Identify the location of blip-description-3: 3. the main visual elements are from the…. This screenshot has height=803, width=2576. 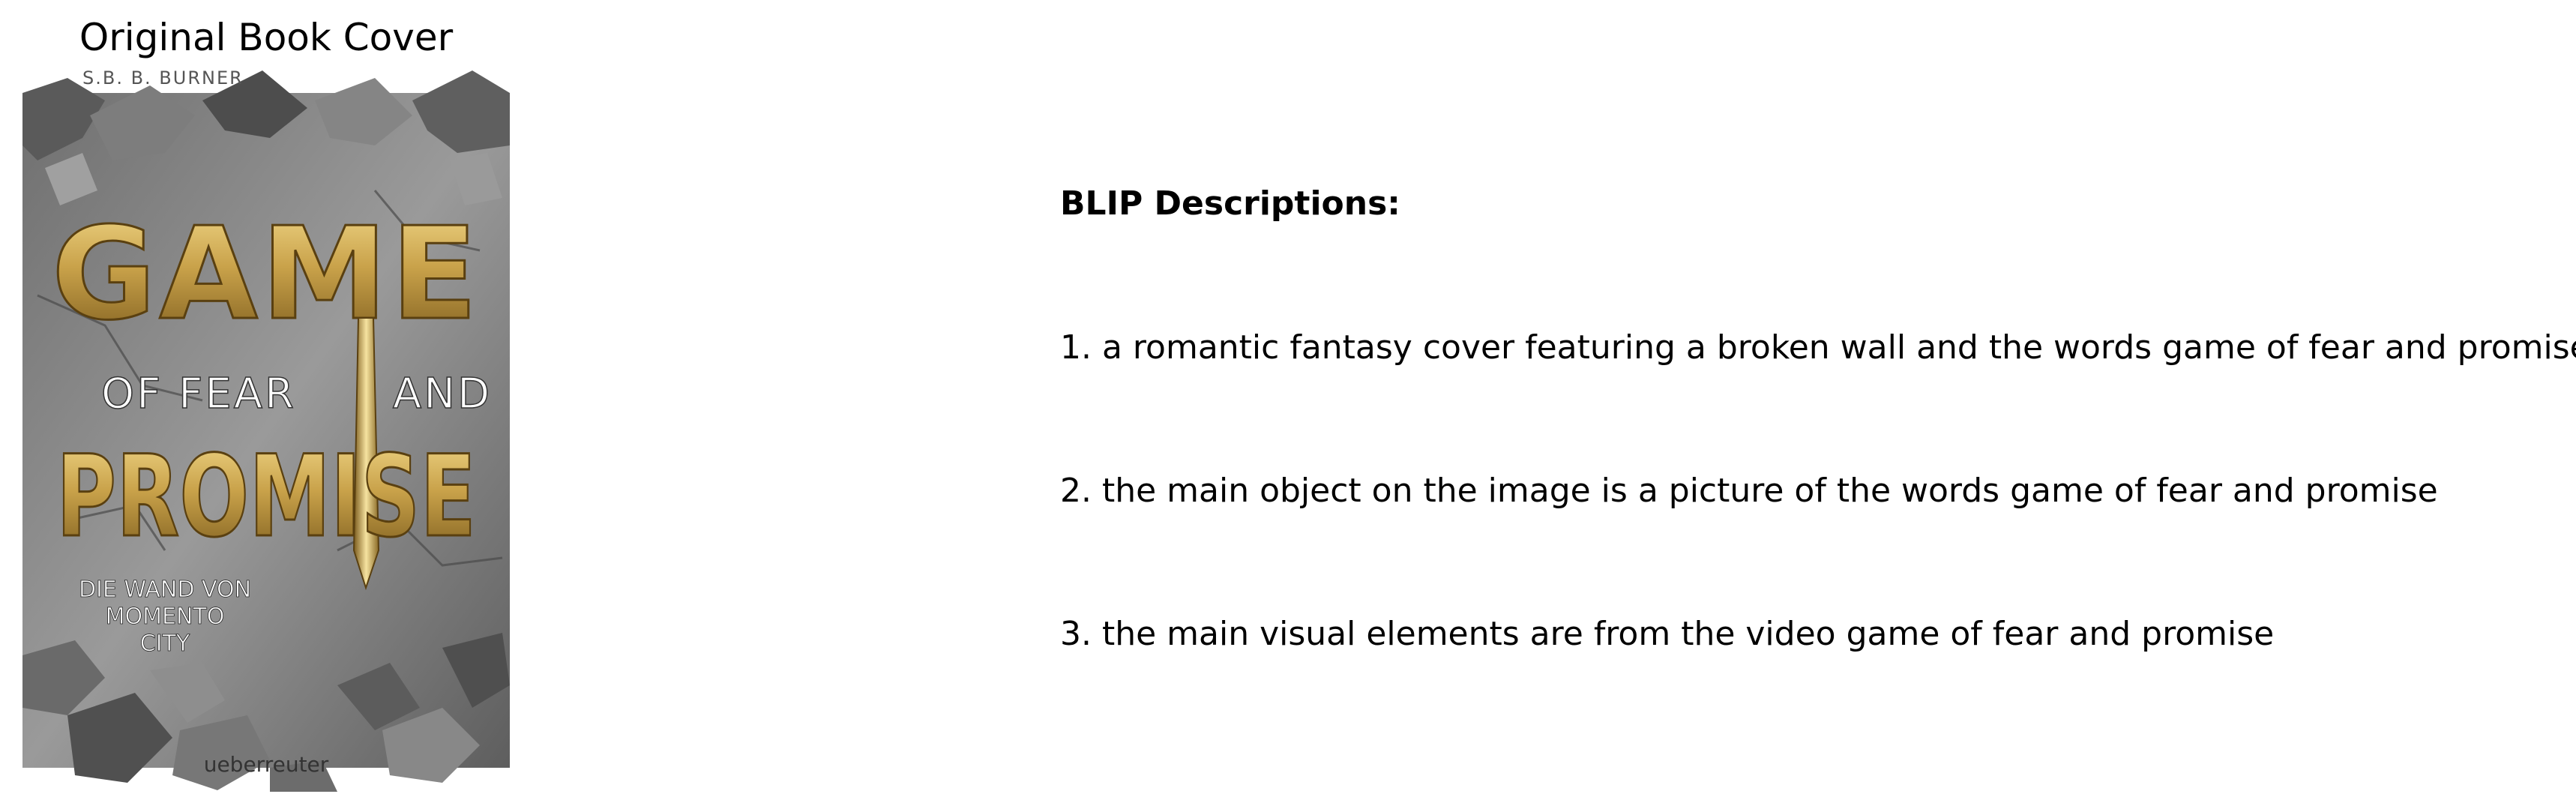
(1667, 634).